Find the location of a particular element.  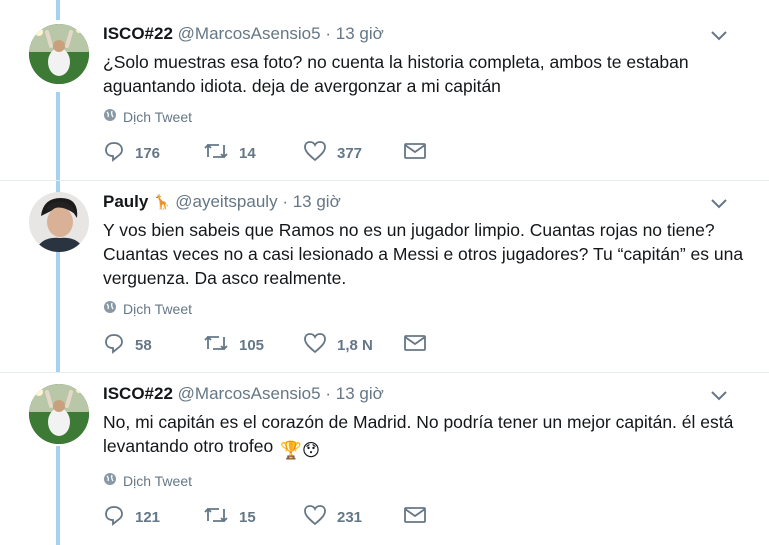

reply-count: 121 is located at coordinates (148, 517).